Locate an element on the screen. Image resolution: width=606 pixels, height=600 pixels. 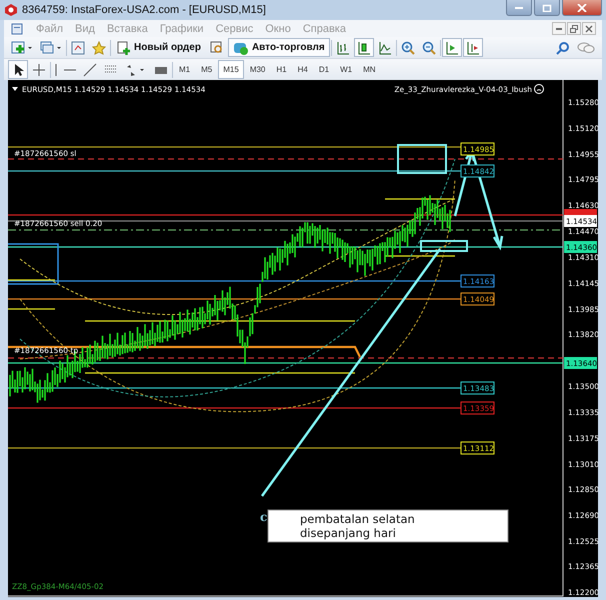
bars-icon is located at coordinates (343, 47).